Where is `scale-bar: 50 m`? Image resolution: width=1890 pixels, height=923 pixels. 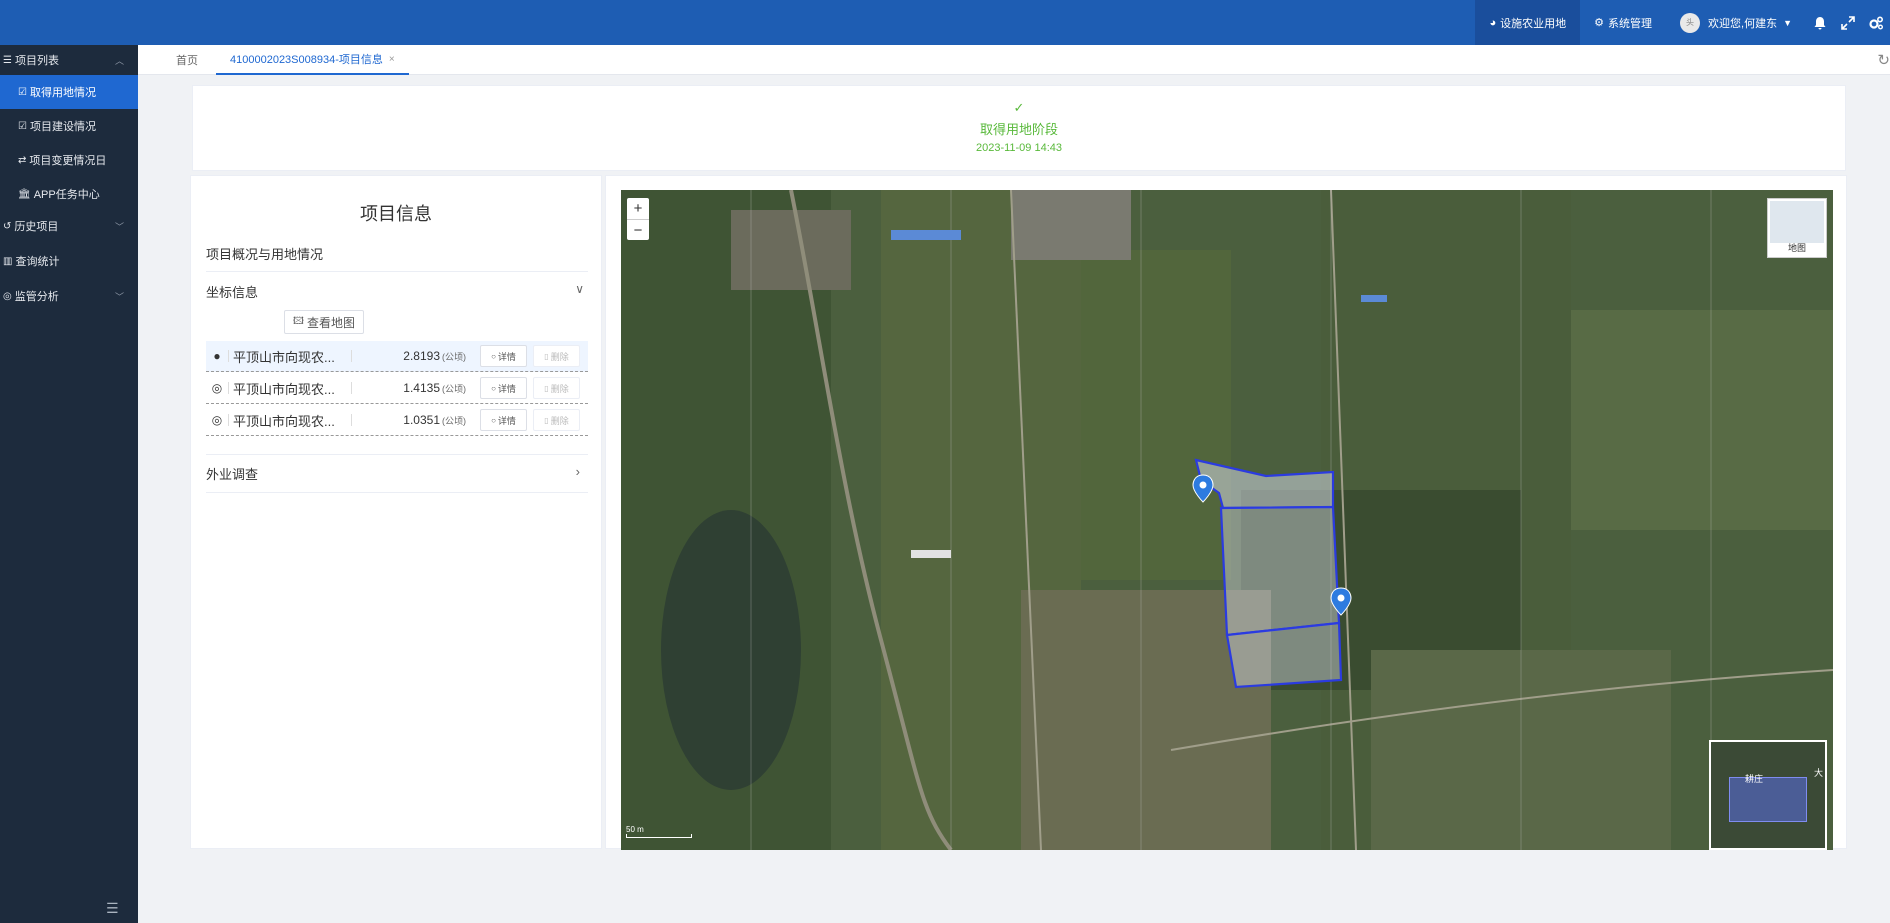
scale-bar: 50 m is located at coordinates (659, 831).